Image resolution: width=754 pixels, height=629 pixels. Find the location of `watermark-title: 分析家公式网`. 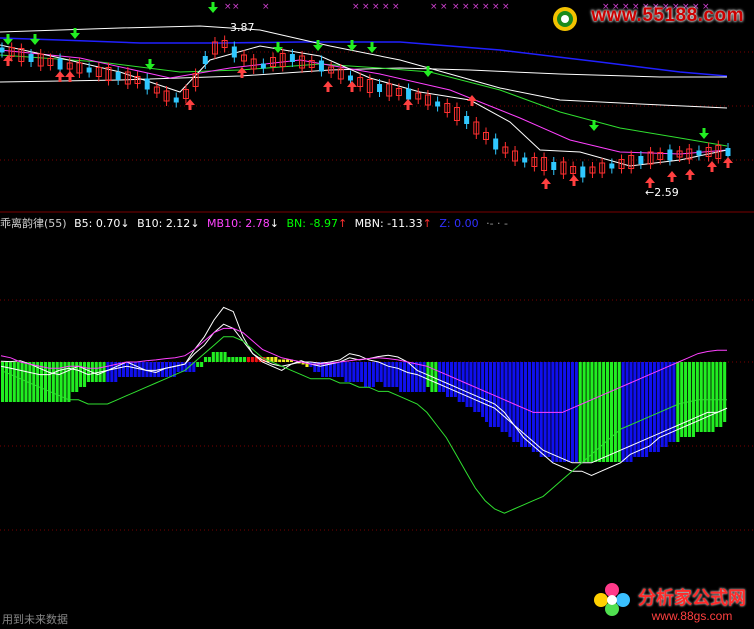

watermark-title: 分析家公式网 is located at coordinates (692, 598).